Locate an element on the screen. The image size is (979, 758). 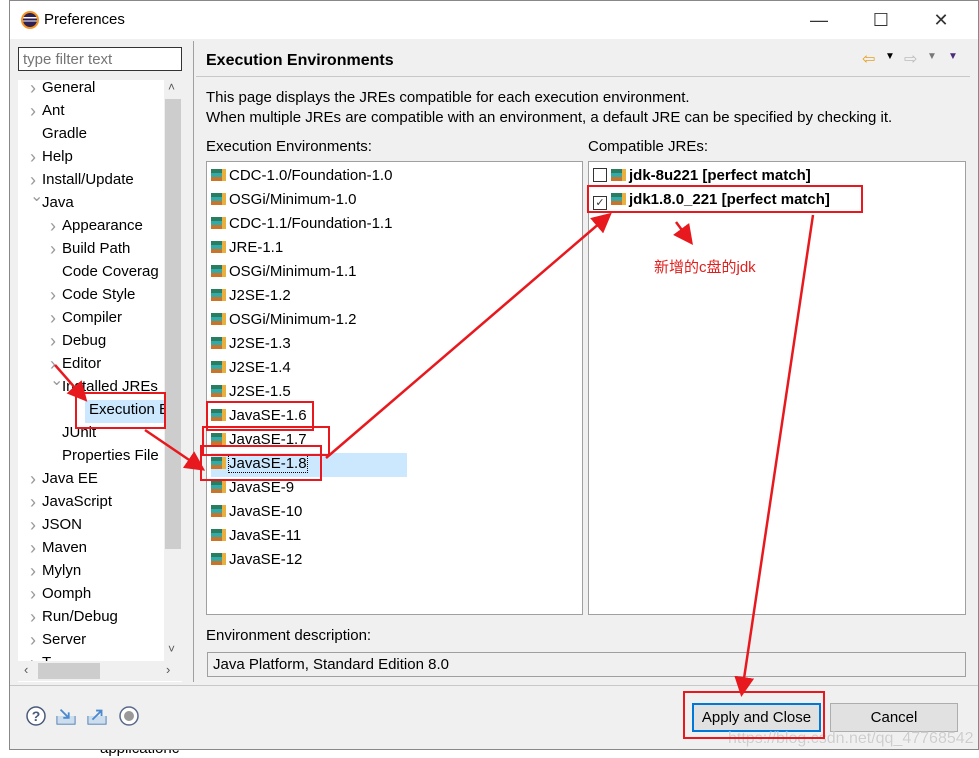
vertical-scroll-thumb is located at coordinates (173, 324).